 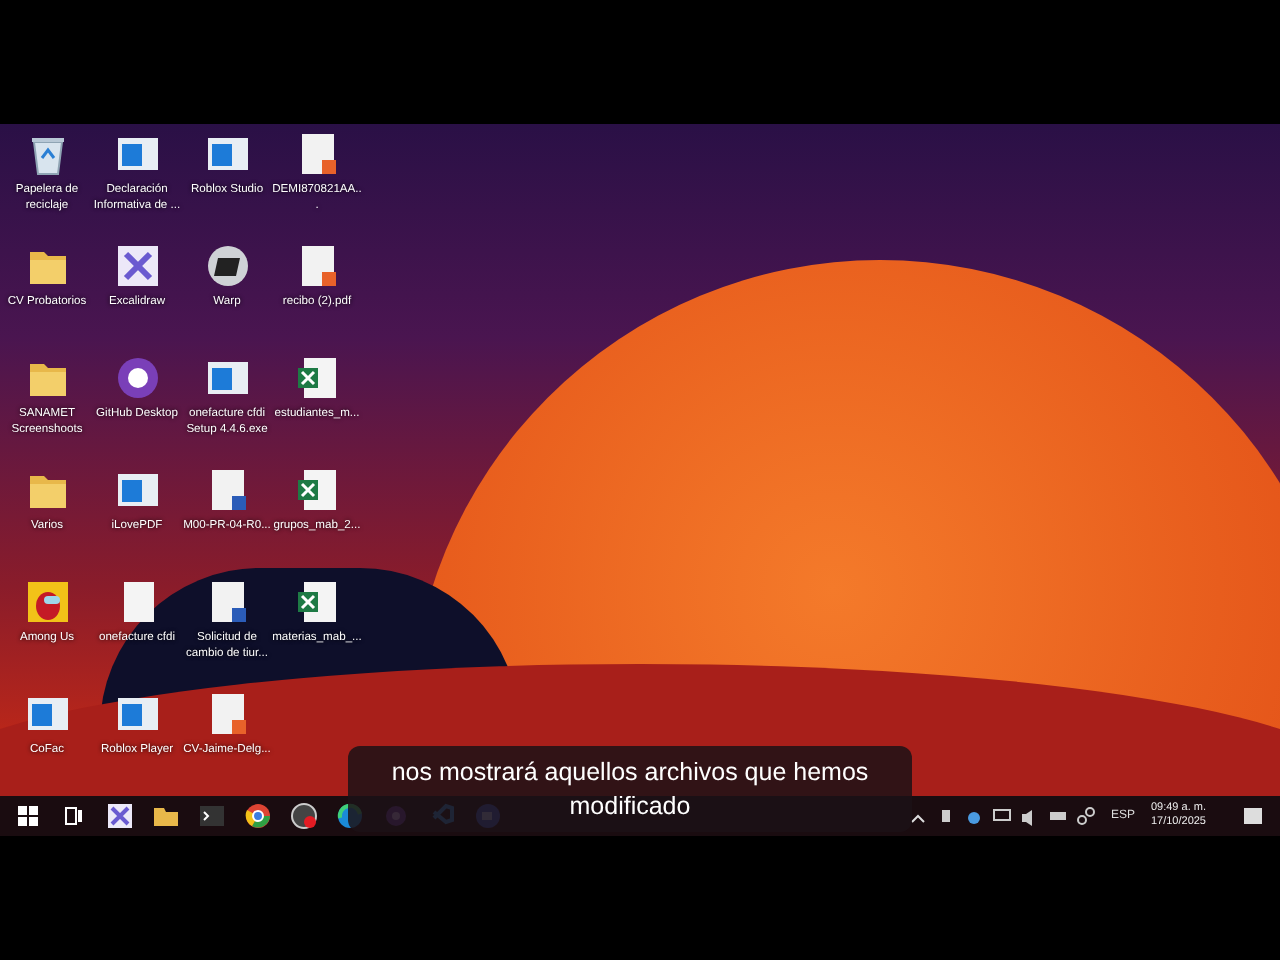 What do you see at coordinates (1086, 816) in the screenshot?
I see `link-icon` at bounding box center [1086, 816].